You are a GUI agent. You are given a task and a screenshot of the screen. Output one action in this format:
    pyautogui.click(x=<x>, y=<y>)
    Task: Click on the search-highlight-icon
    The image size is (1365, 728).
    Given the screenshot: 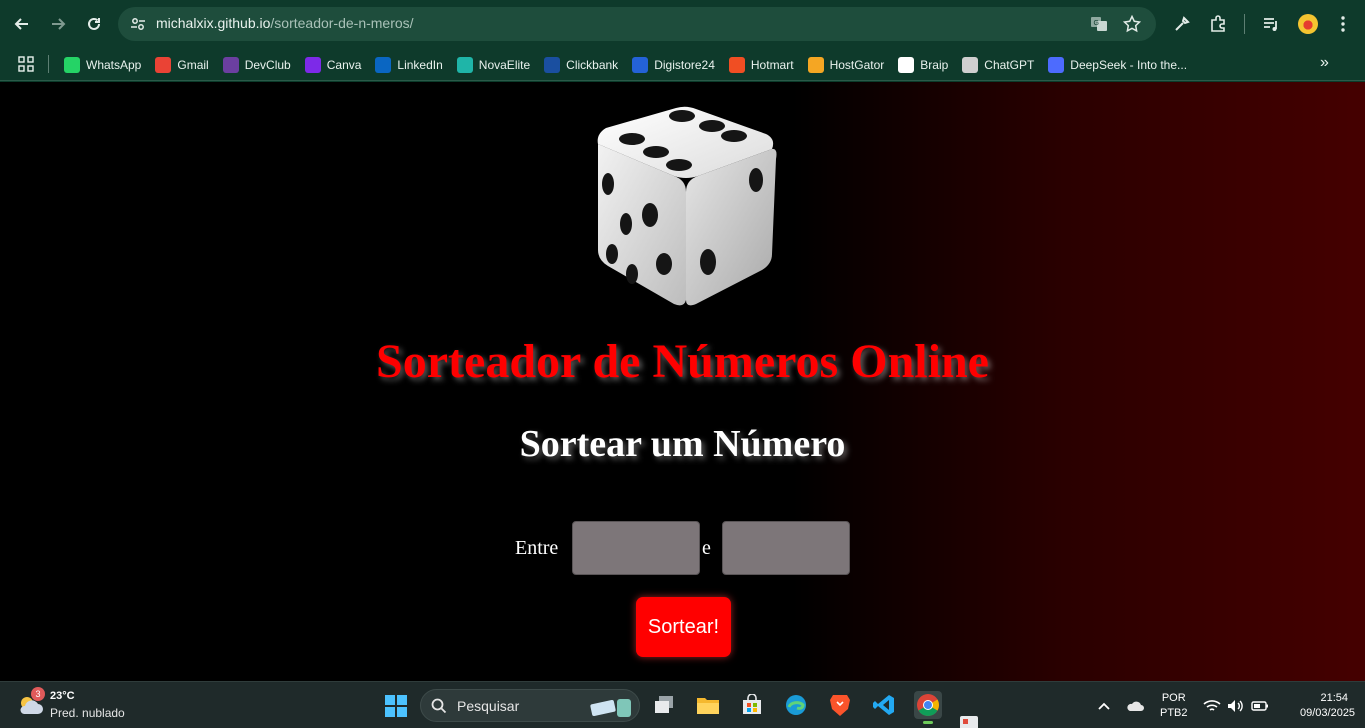 What is the action you would take?
    pyautogui.click(x=610, y=708)
    